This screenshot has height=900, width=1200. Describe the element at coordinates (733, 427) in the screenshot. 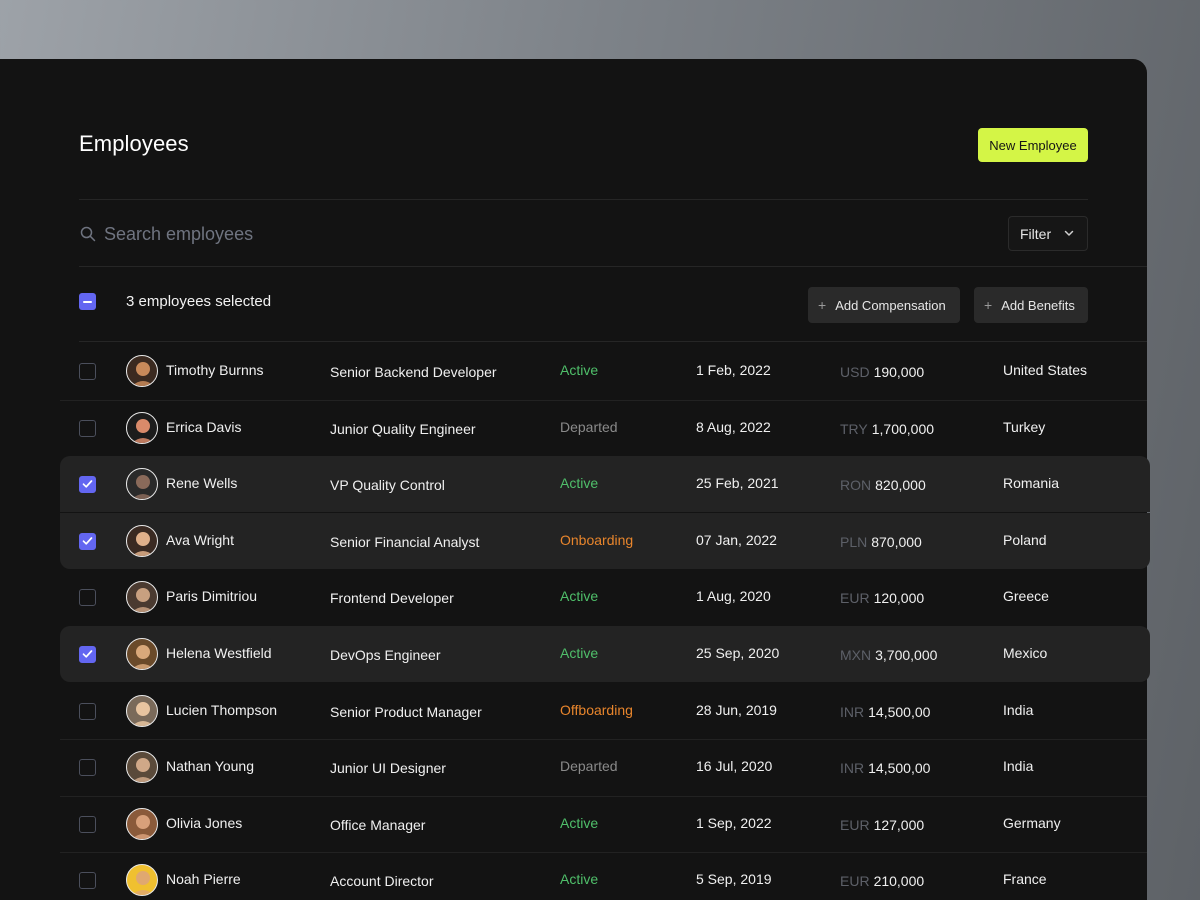

I see `start-date: 8 Aug, 2022` at that location.